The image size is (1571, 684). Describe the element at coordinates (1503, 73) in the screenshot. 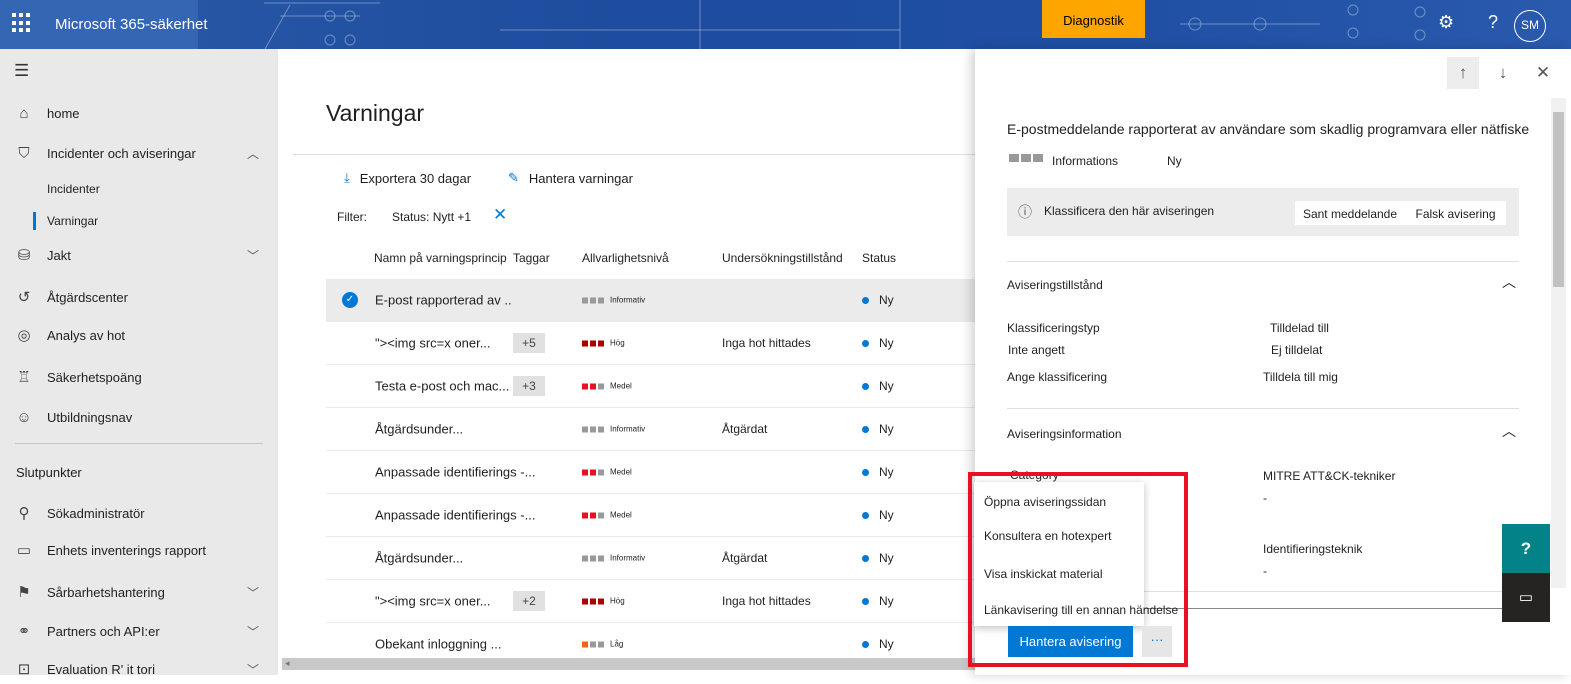

I see `next-alert-button: ↓` at that location.